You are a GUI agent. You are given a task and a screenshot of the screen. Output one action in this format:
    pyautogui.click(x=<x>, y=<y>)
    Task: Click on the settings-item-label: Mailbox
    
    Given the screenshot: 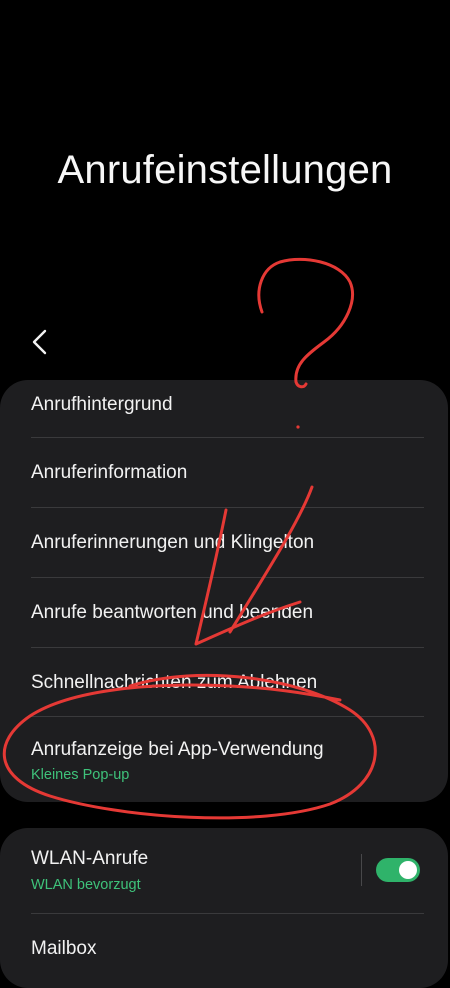 What is the action you would take?
    pyautogui.click(x=64, y=948)
    